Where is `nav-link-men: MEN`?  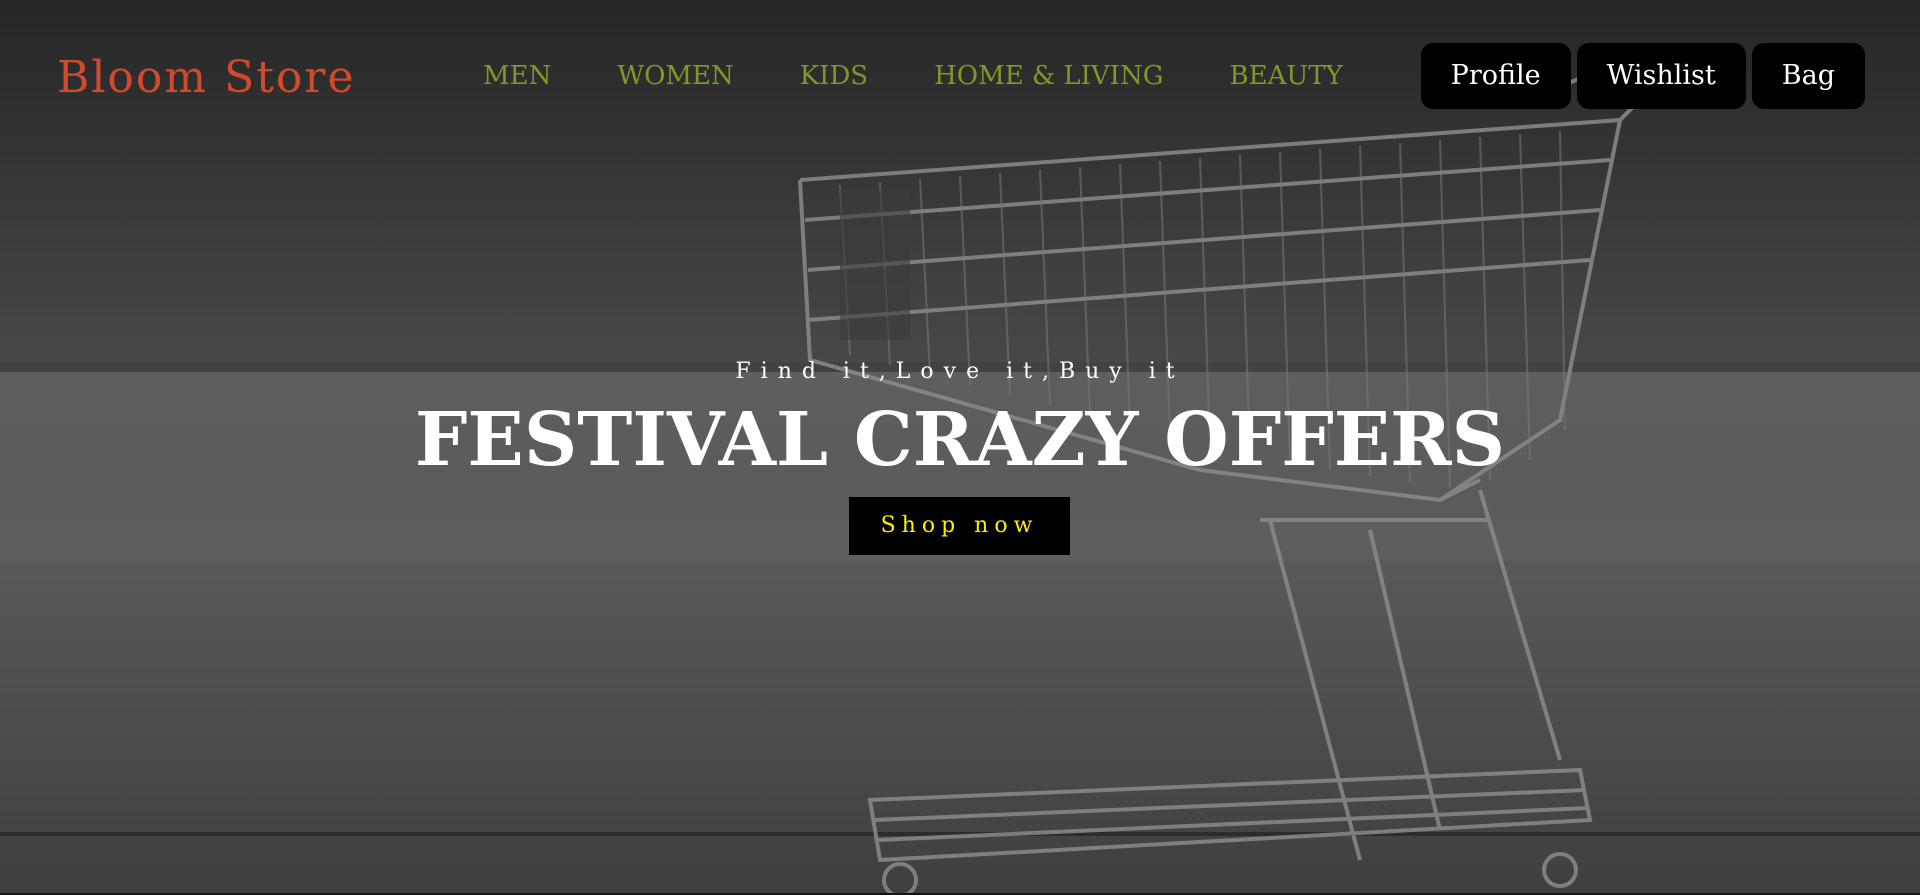
nav-link-men: MEN is located at coordinates (517, 76).